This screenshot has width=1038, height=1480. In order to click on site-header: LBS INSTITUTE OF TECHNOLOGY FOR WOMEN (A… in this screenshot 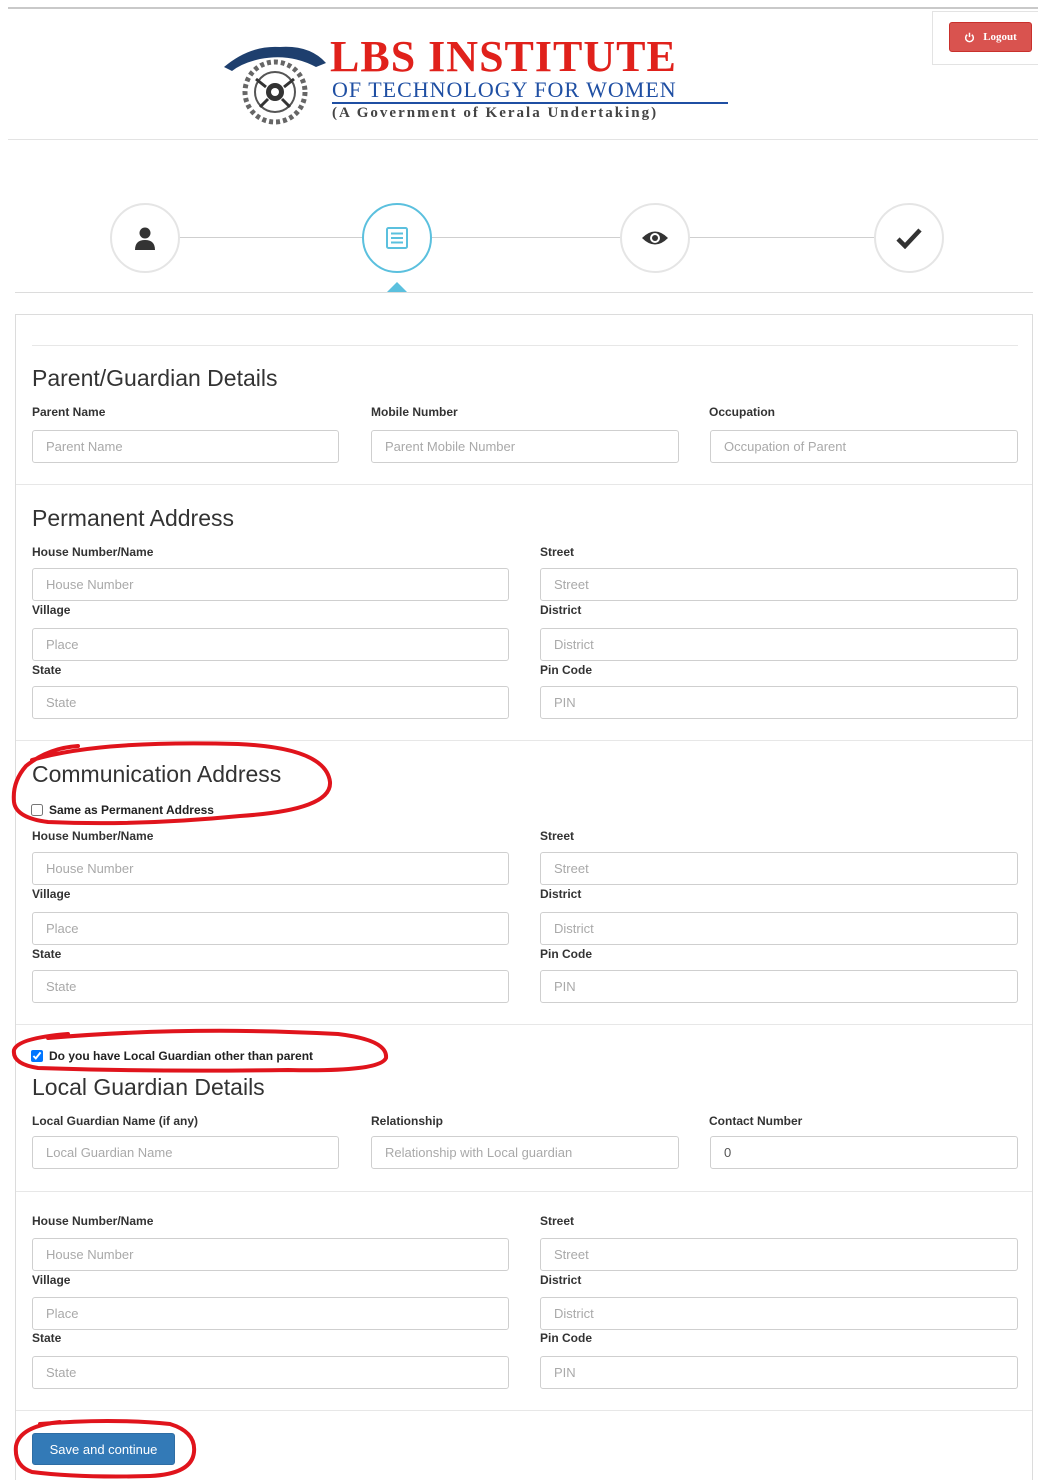, I will do `click(523, 74)`.